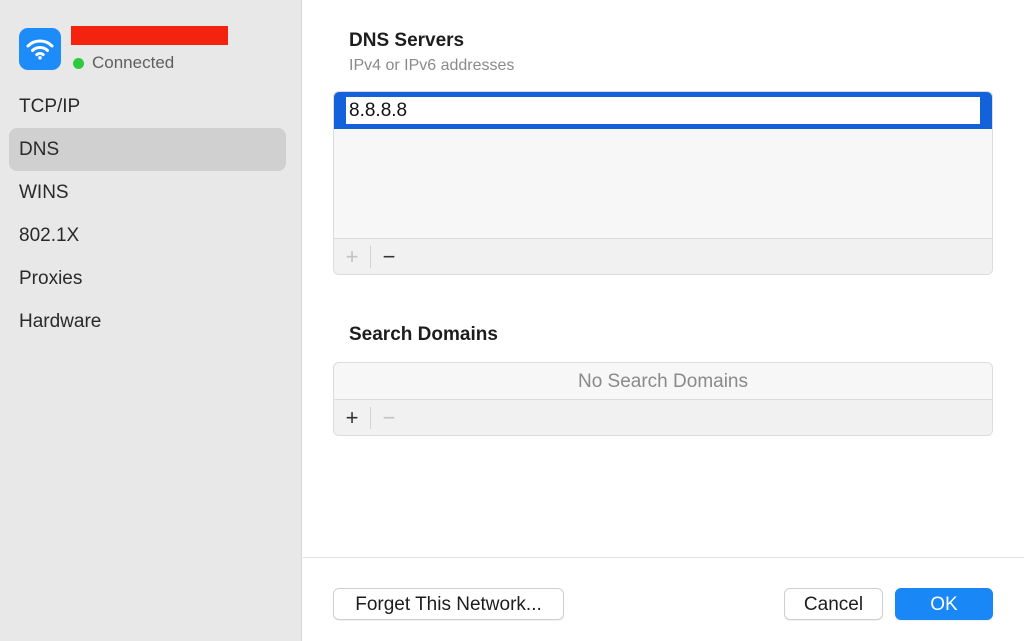  I want to click on sidebar-item-proxies: Proxies, so click(147, 278).